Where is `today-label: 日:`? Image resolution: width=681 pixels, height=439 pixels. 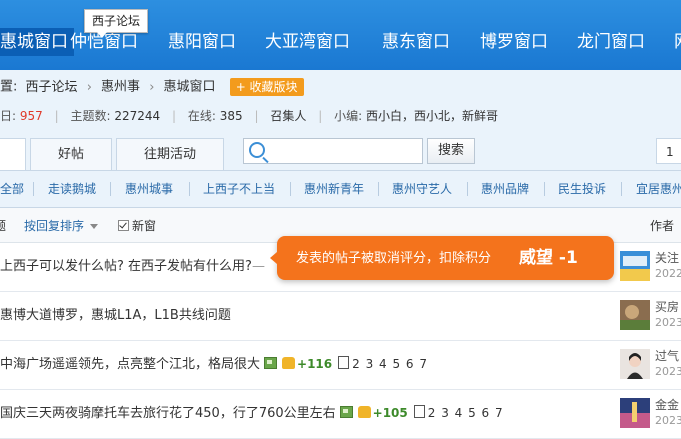 today-label: 日: is located at coordinates (8, 116).